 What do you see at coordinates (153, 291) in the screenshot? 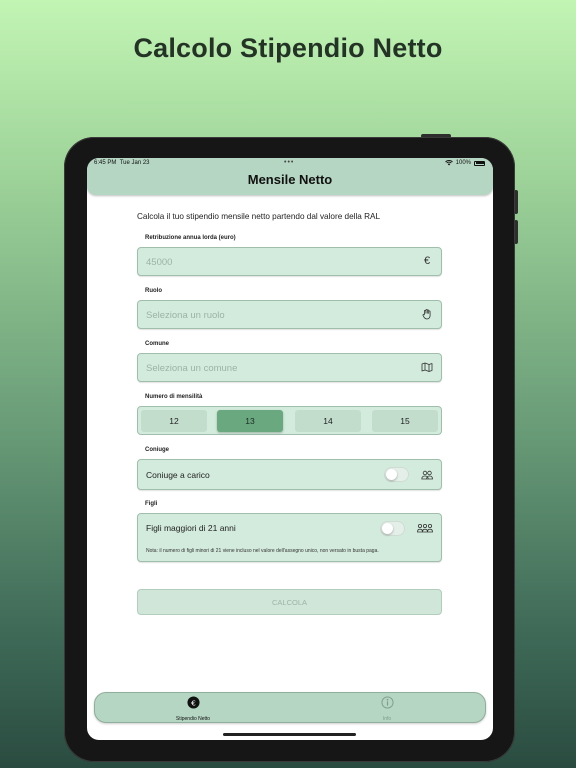
I see `ruolo-label: Ruolo` at bounding box center [153, 291].